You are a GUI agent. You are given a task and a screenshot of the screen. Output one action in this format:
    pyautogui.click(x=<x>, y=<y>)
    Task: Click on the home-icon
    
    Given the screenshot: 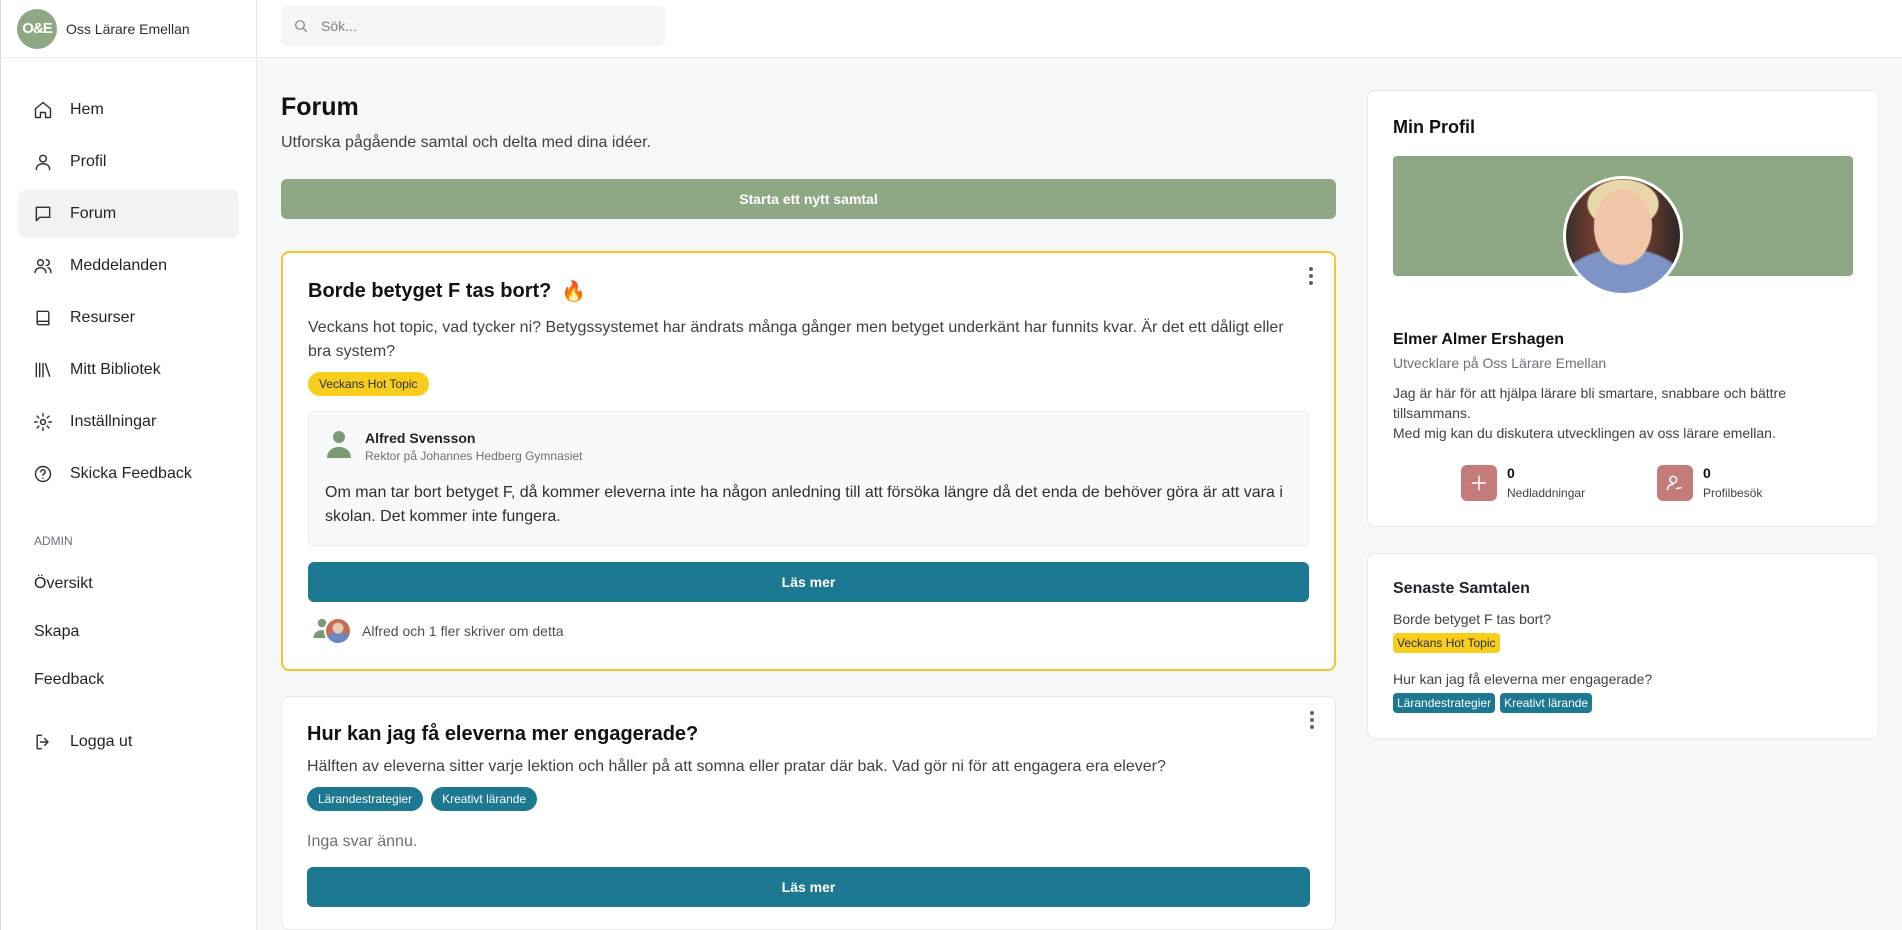 What is the action you would take?
    pyautogui.click(x=43, y=110)
    